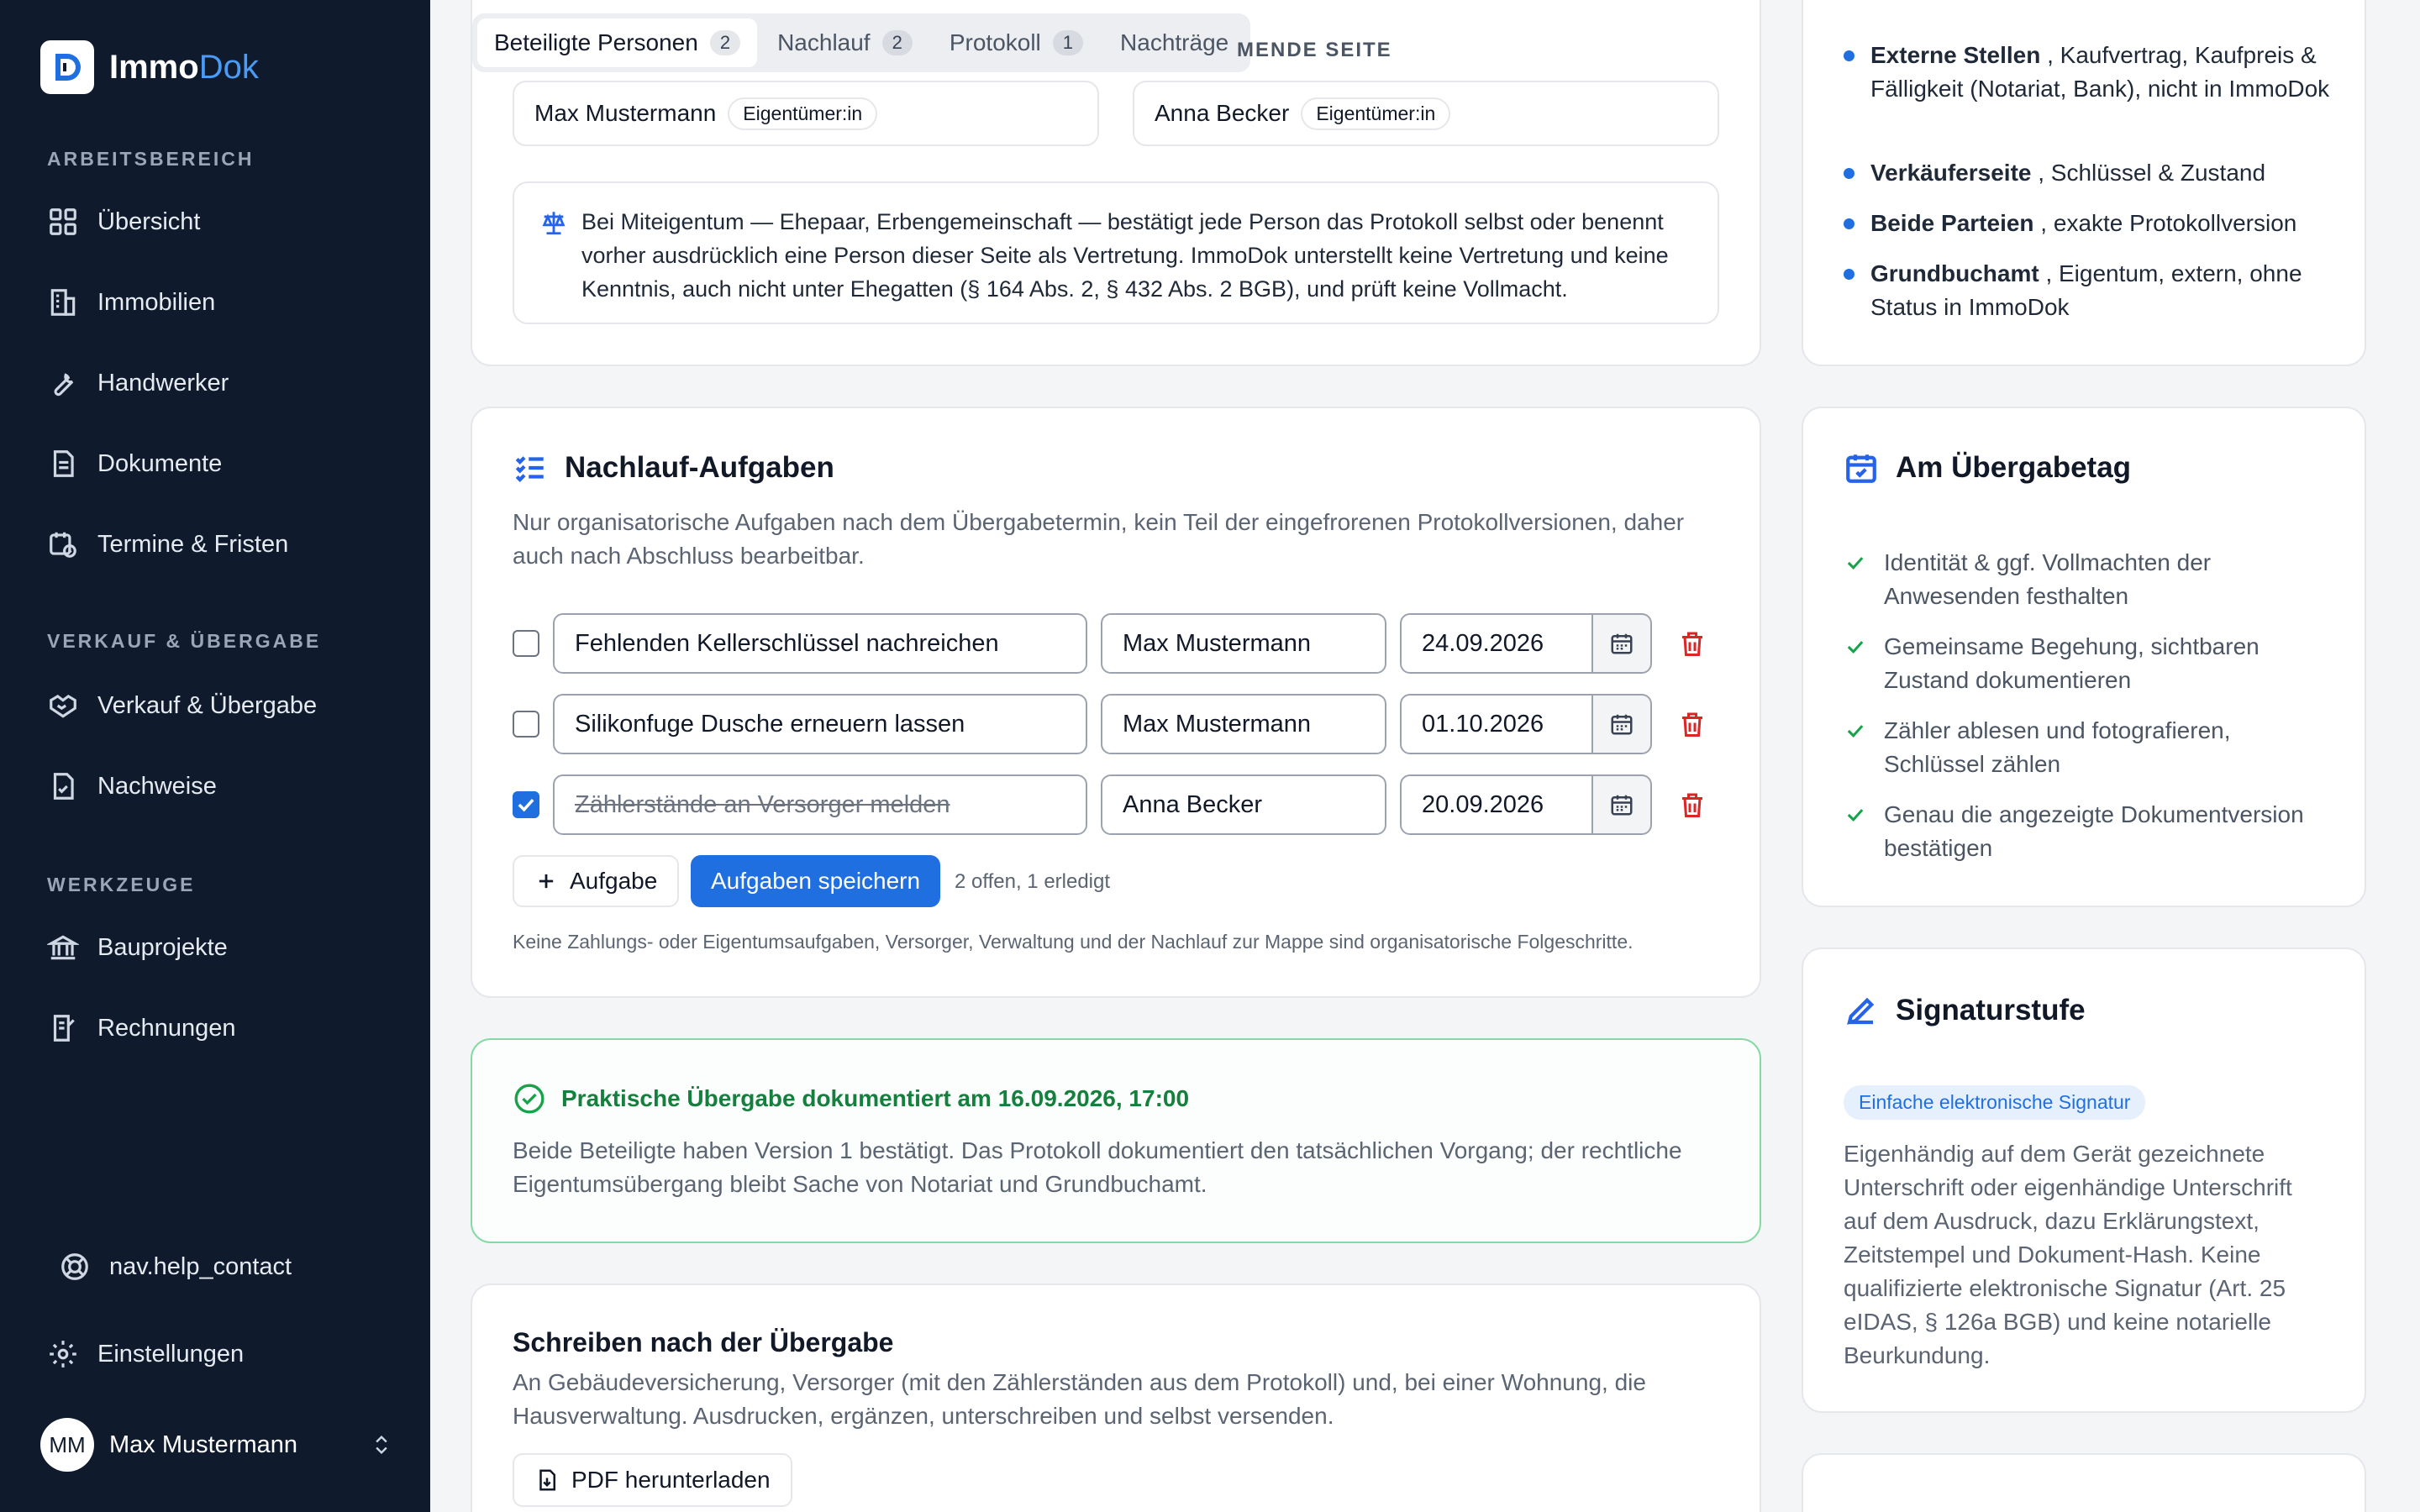 This screenshot has width=2420, height=1512. I want to click on responsibility-party: Externe Stellen, so click(1955, 55).